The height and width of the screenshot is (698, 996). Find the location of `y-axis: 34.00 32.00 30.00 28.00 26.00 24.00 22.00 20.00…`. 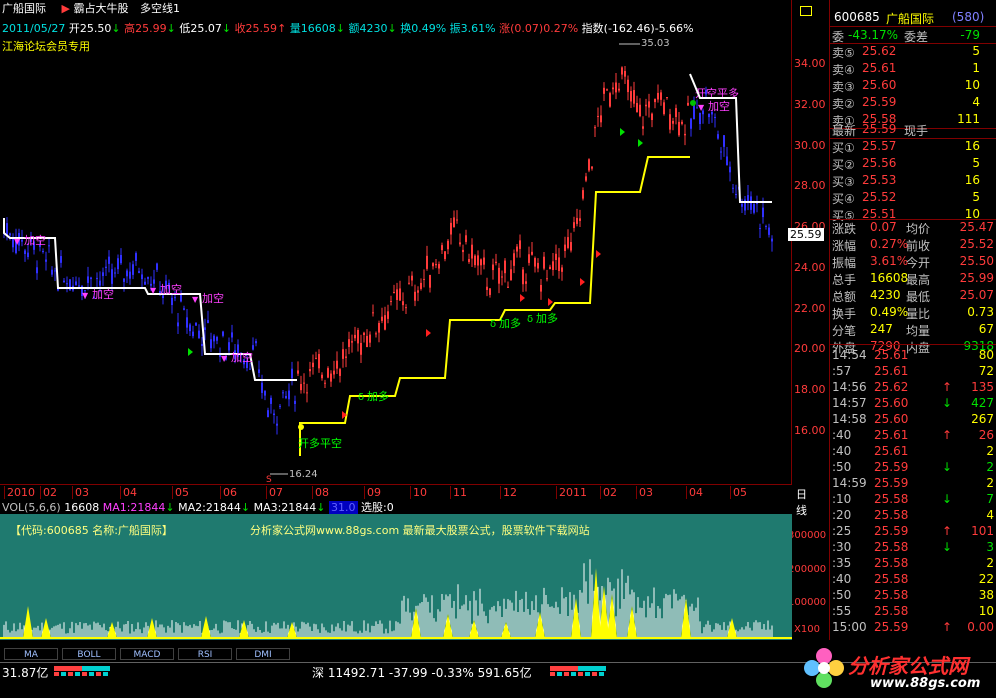

y-axis: 34.00 32.00 30.00 28.00 26.00 24.00 22.00 20.00… is located at coordinates (809, 320).